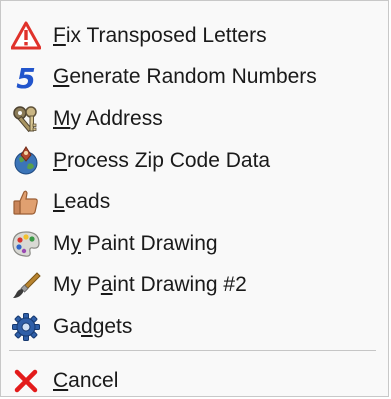 This screenshot has width=391, height=399. I want to click on svg-text: 5, so click(25, 77).